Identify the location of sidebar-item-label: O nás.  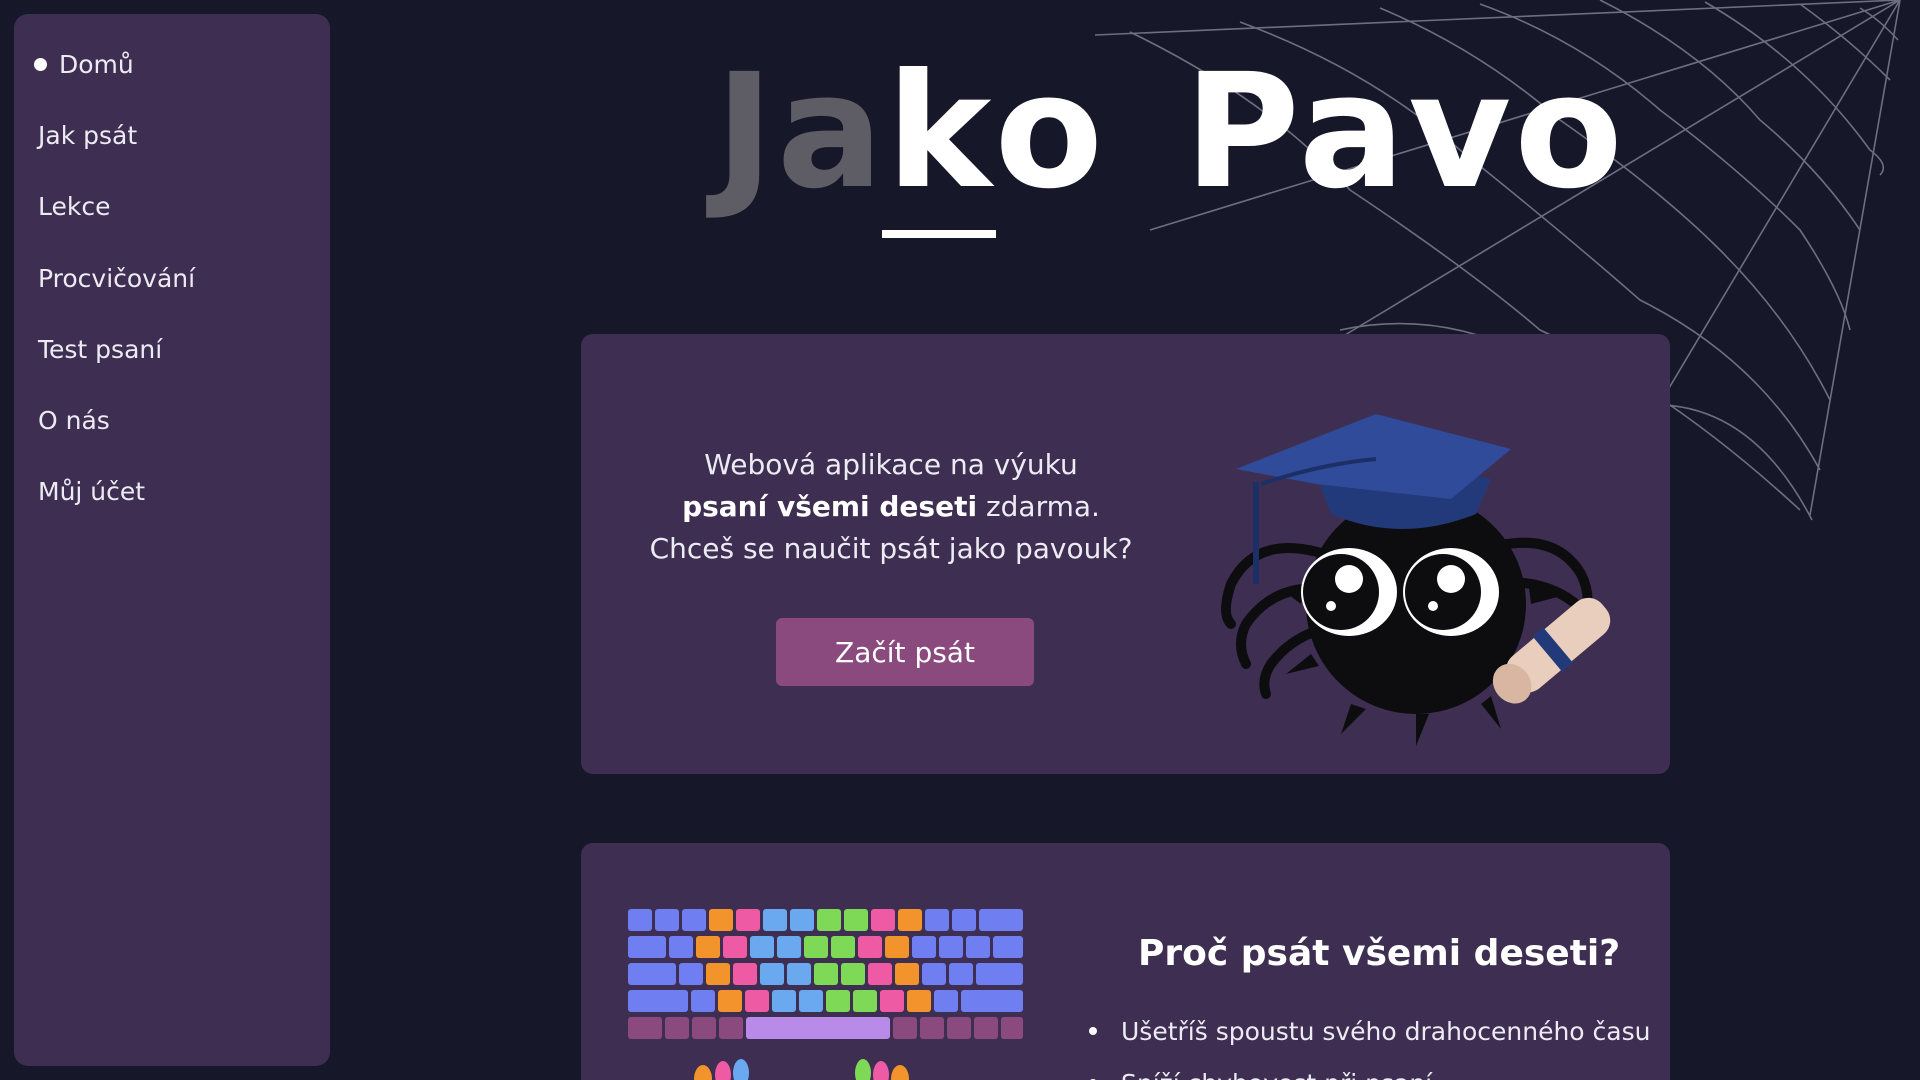
(74, 420).